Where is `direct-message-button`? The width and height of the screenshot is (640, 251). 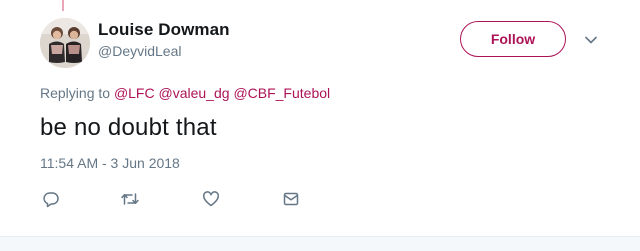
direct-message-button is located at coordinates (291, 199).